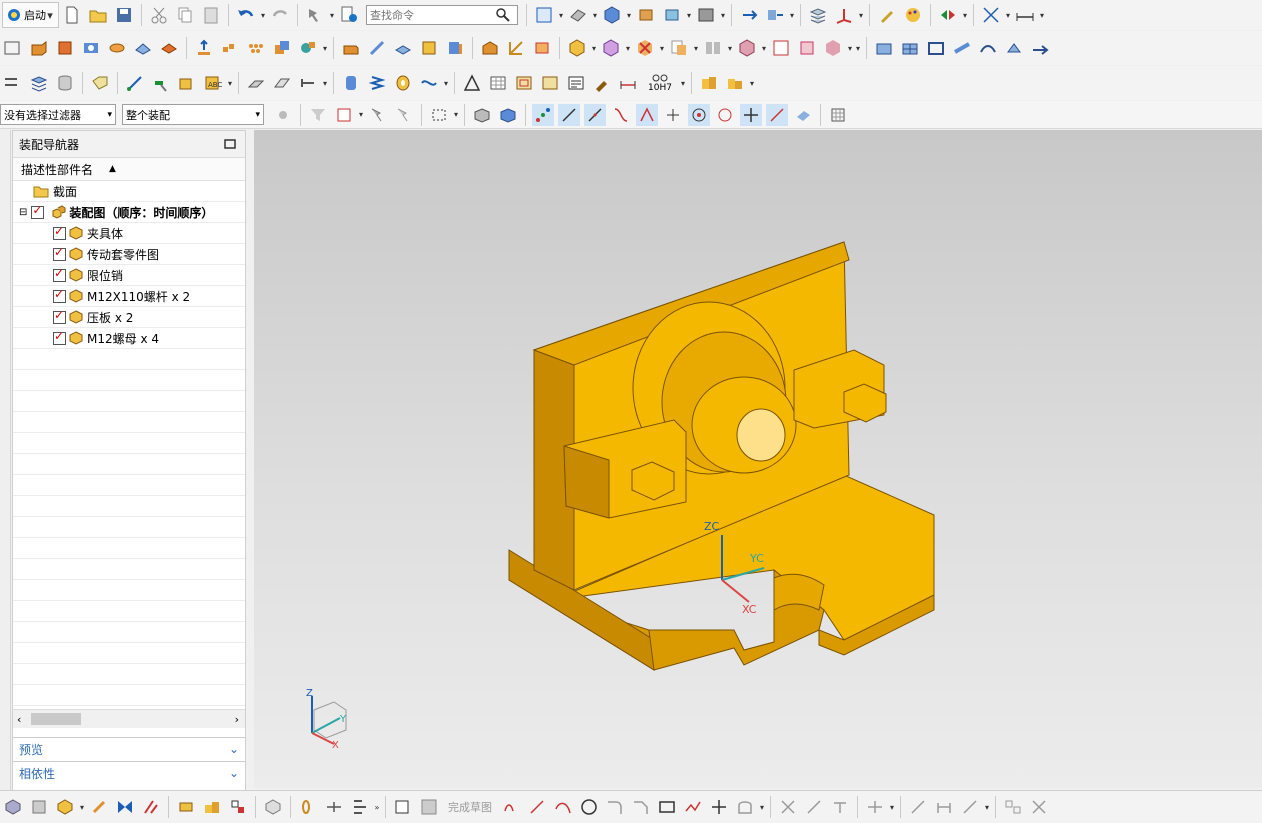 The image size is (1262, 823). I want to click on thread-icon, so click(308, 83).